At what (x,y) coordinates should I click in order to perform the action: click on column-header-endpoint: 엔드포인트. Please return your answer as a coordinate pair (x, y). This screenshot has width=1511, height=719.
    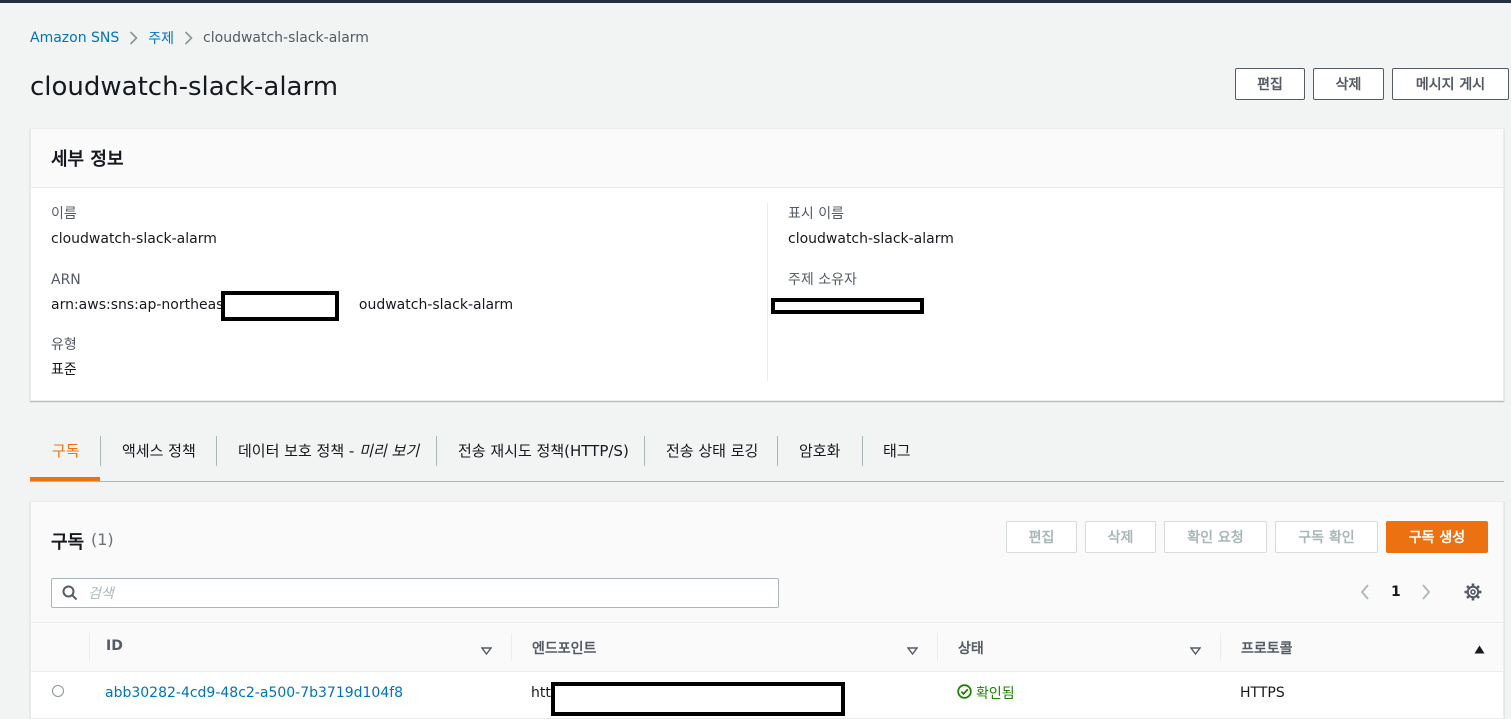
    Looking at the image, I should click on (564, 648).